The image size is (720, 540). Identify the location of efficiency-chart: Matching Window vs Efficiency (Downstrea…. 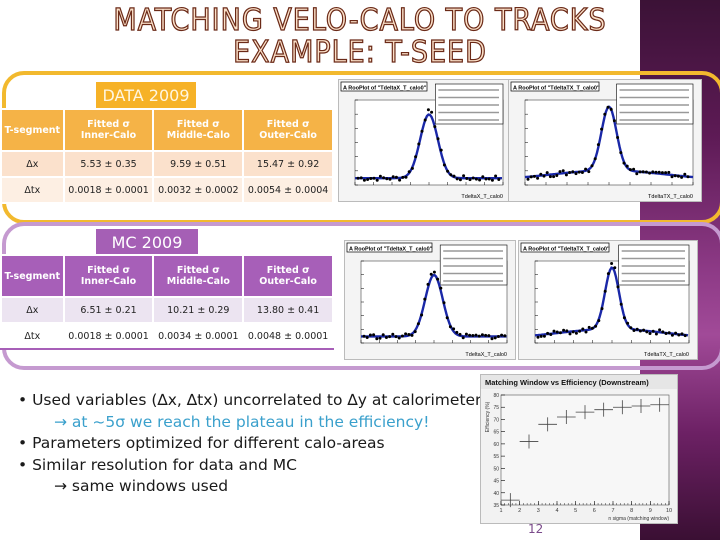
(579, 449).